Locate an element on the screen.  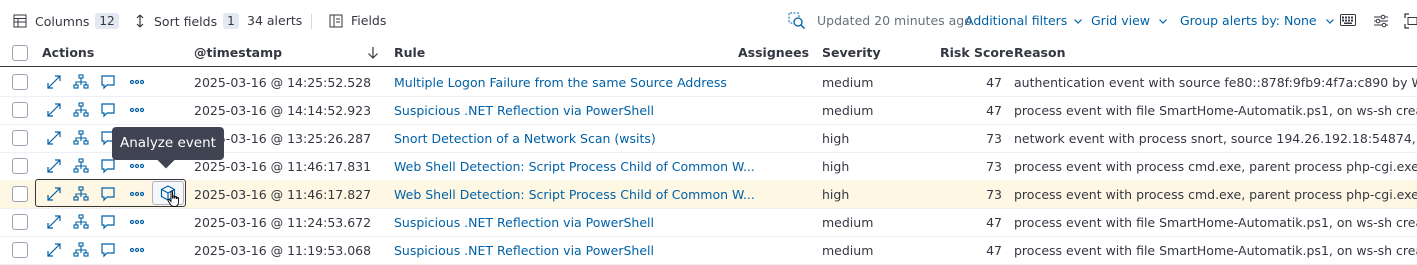
sort-fields-button: Sort fields 1 is located at coordinates (186, 21).